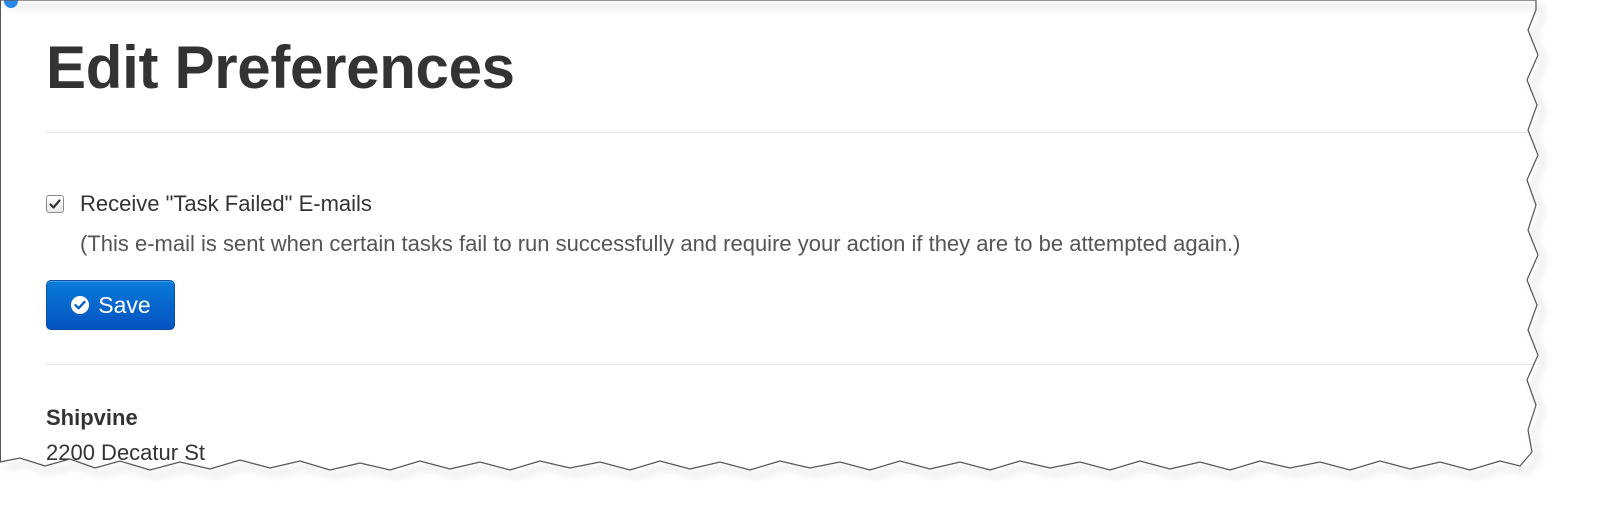 This screenshot has height=515, width=1615. What do you see at coordinates (280, 67) in the screenshot?
I see `page-title: Edit Preferences` at bounding box center [280, 67].